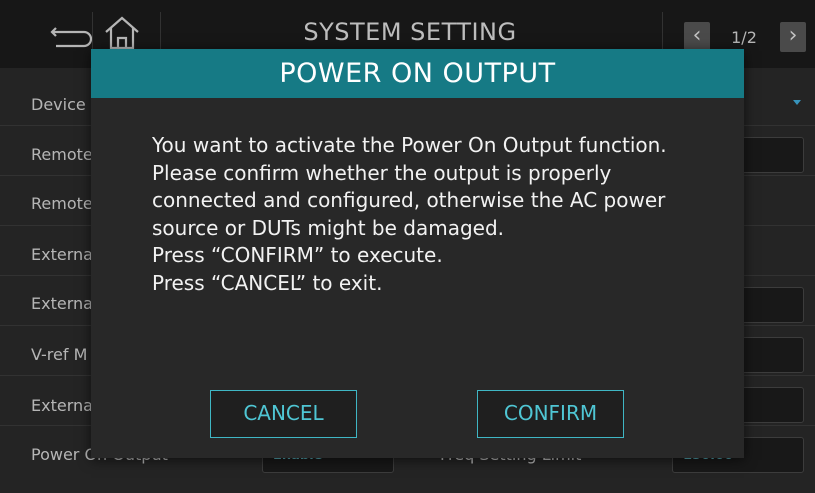 This screenshot has width=815, height=493. Describe the element at coordinates (267, 282) in the screenshot. I see `dialog-message-line: Press “CANCEL” to exit.` at that location.